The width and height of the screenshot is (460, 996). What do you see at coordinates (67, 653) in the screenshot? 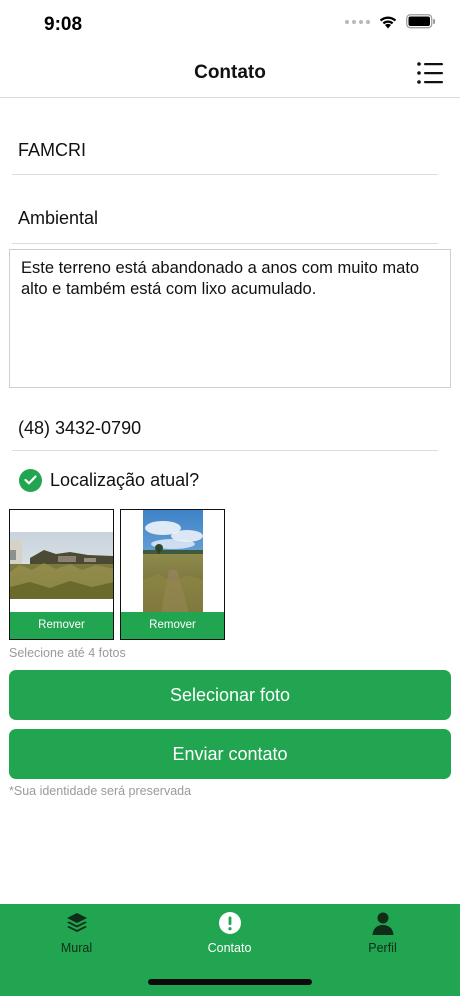
I see `photo-limit-hint: Selecione até 4 fotos` at bounding box center [67, 653].